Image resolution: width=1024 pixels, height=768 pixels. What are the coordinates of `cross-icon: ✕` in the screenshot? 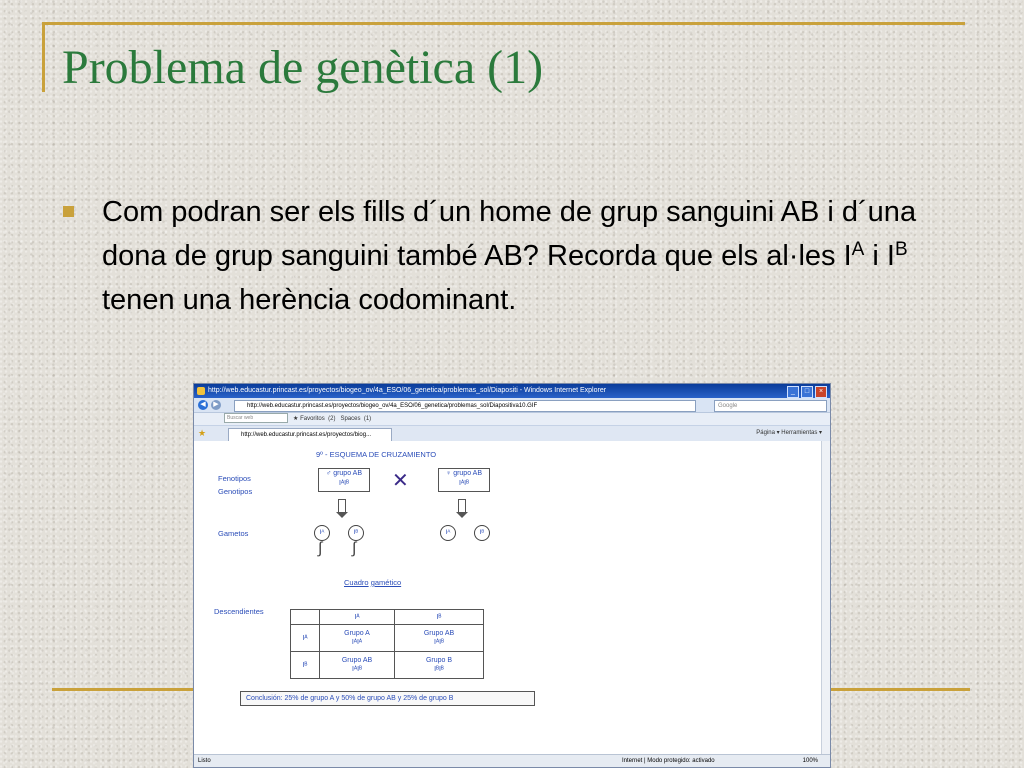 It's located at (400, 481).